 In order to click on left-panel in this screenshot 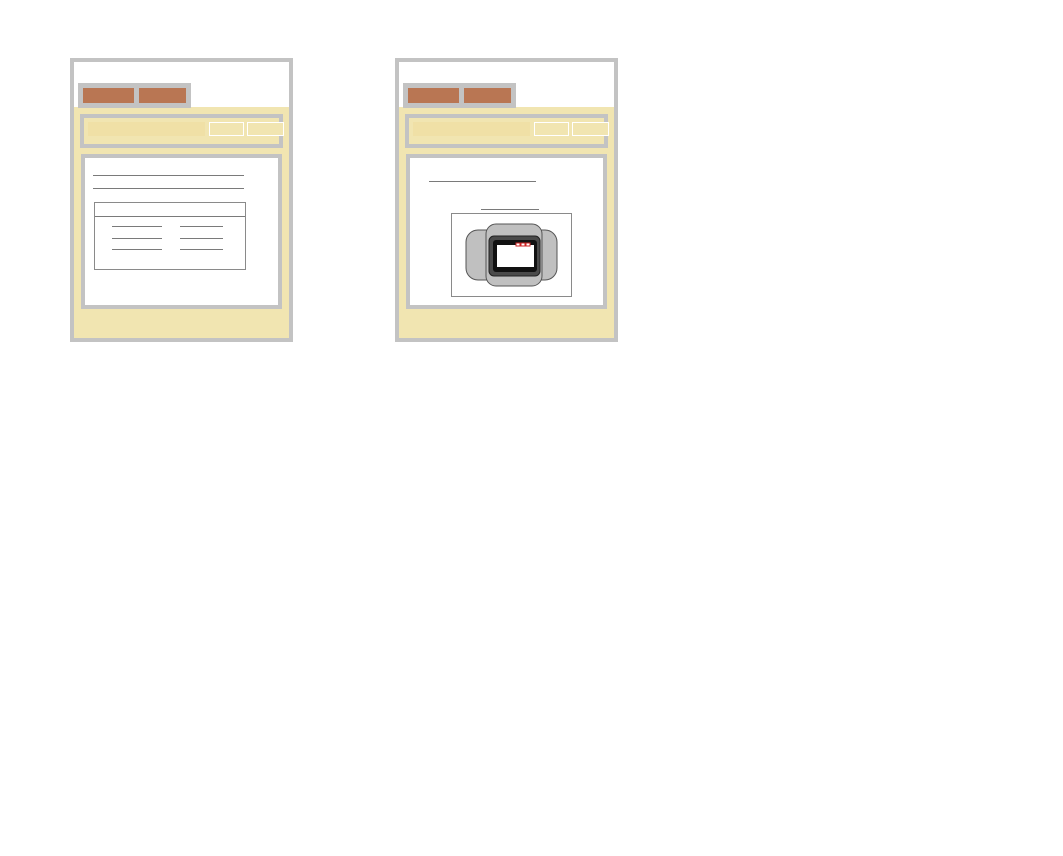, I will do `click(181, 200)`.